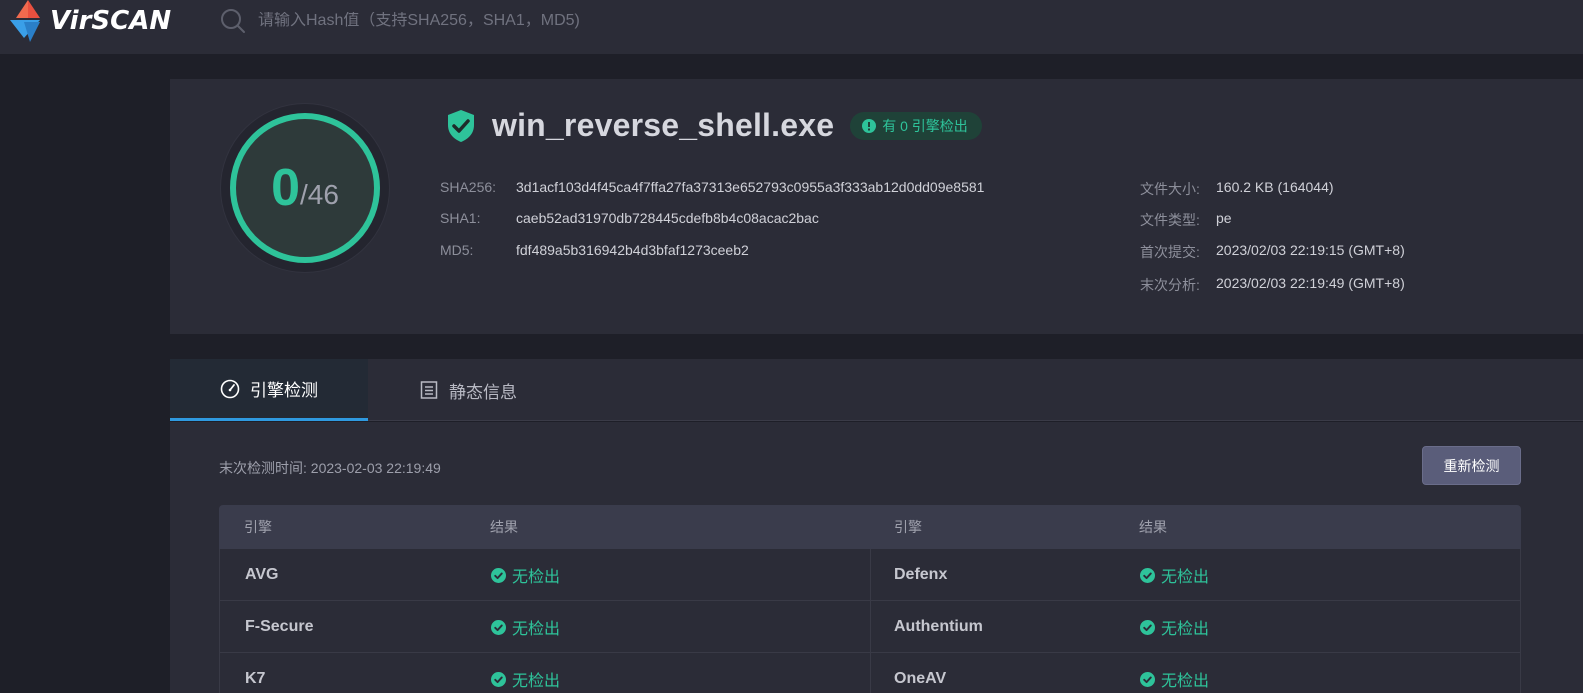 The height and width of the screenshot is (693, 1583). Describe the element at coordinates (1170, 220) in the screenshot. I see `file-type-label: 文件类型:` at that location.